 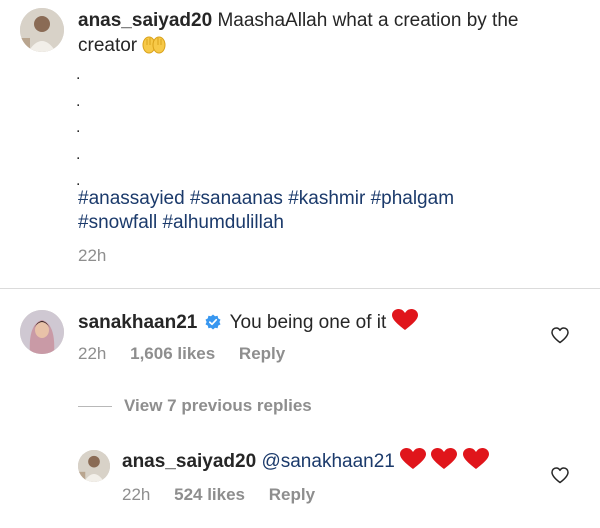 I want to click on reply-timestamp: 22h, so click(x=136, y=494).